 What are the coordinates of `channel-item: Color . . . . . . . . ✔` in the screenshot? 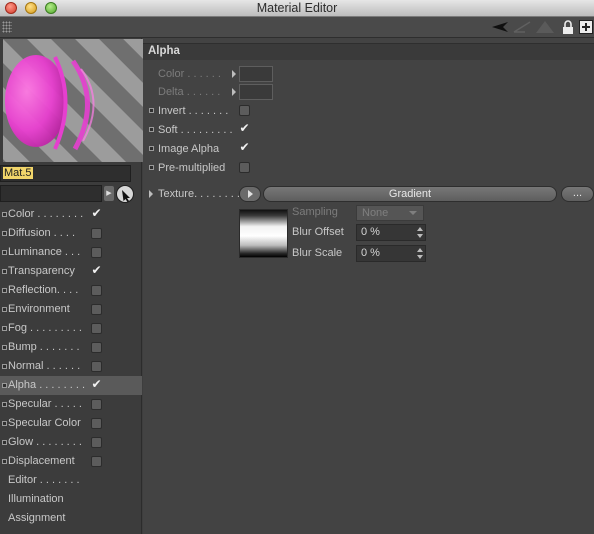 It's located at (71, 214).